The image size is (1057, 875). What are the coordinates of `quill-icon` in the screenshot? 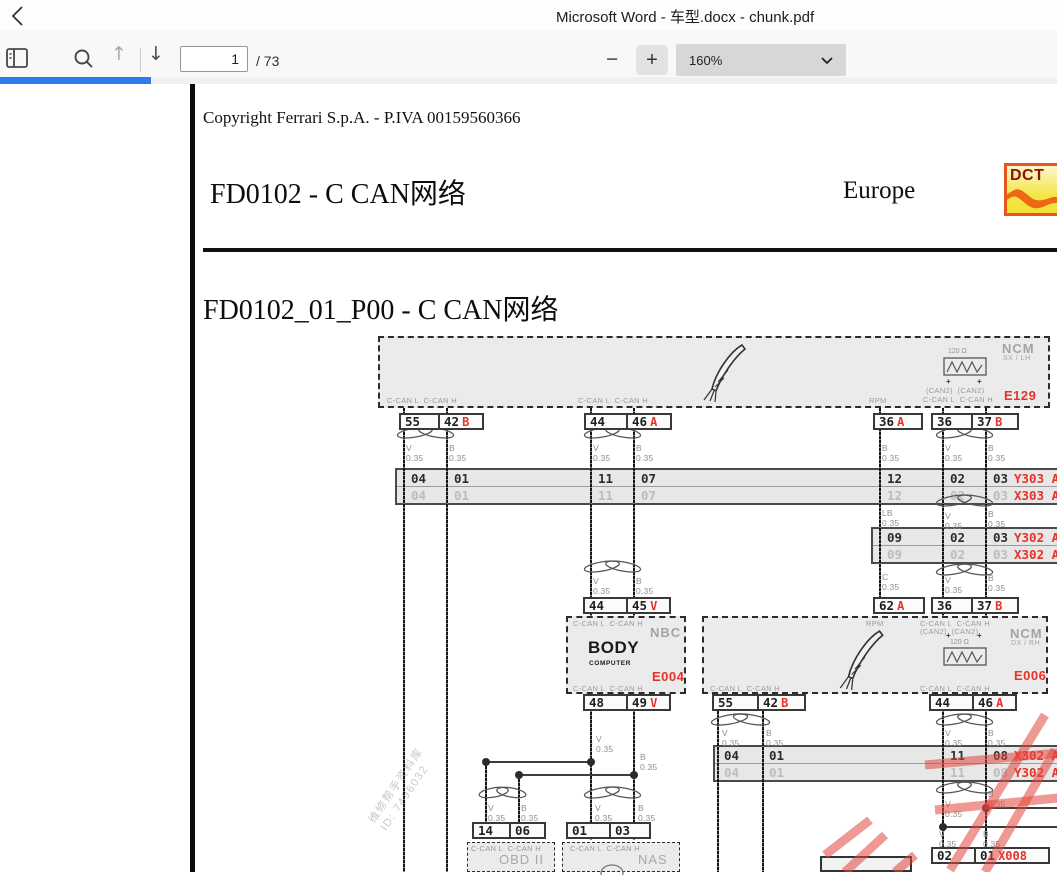 It's located at (725, 372).